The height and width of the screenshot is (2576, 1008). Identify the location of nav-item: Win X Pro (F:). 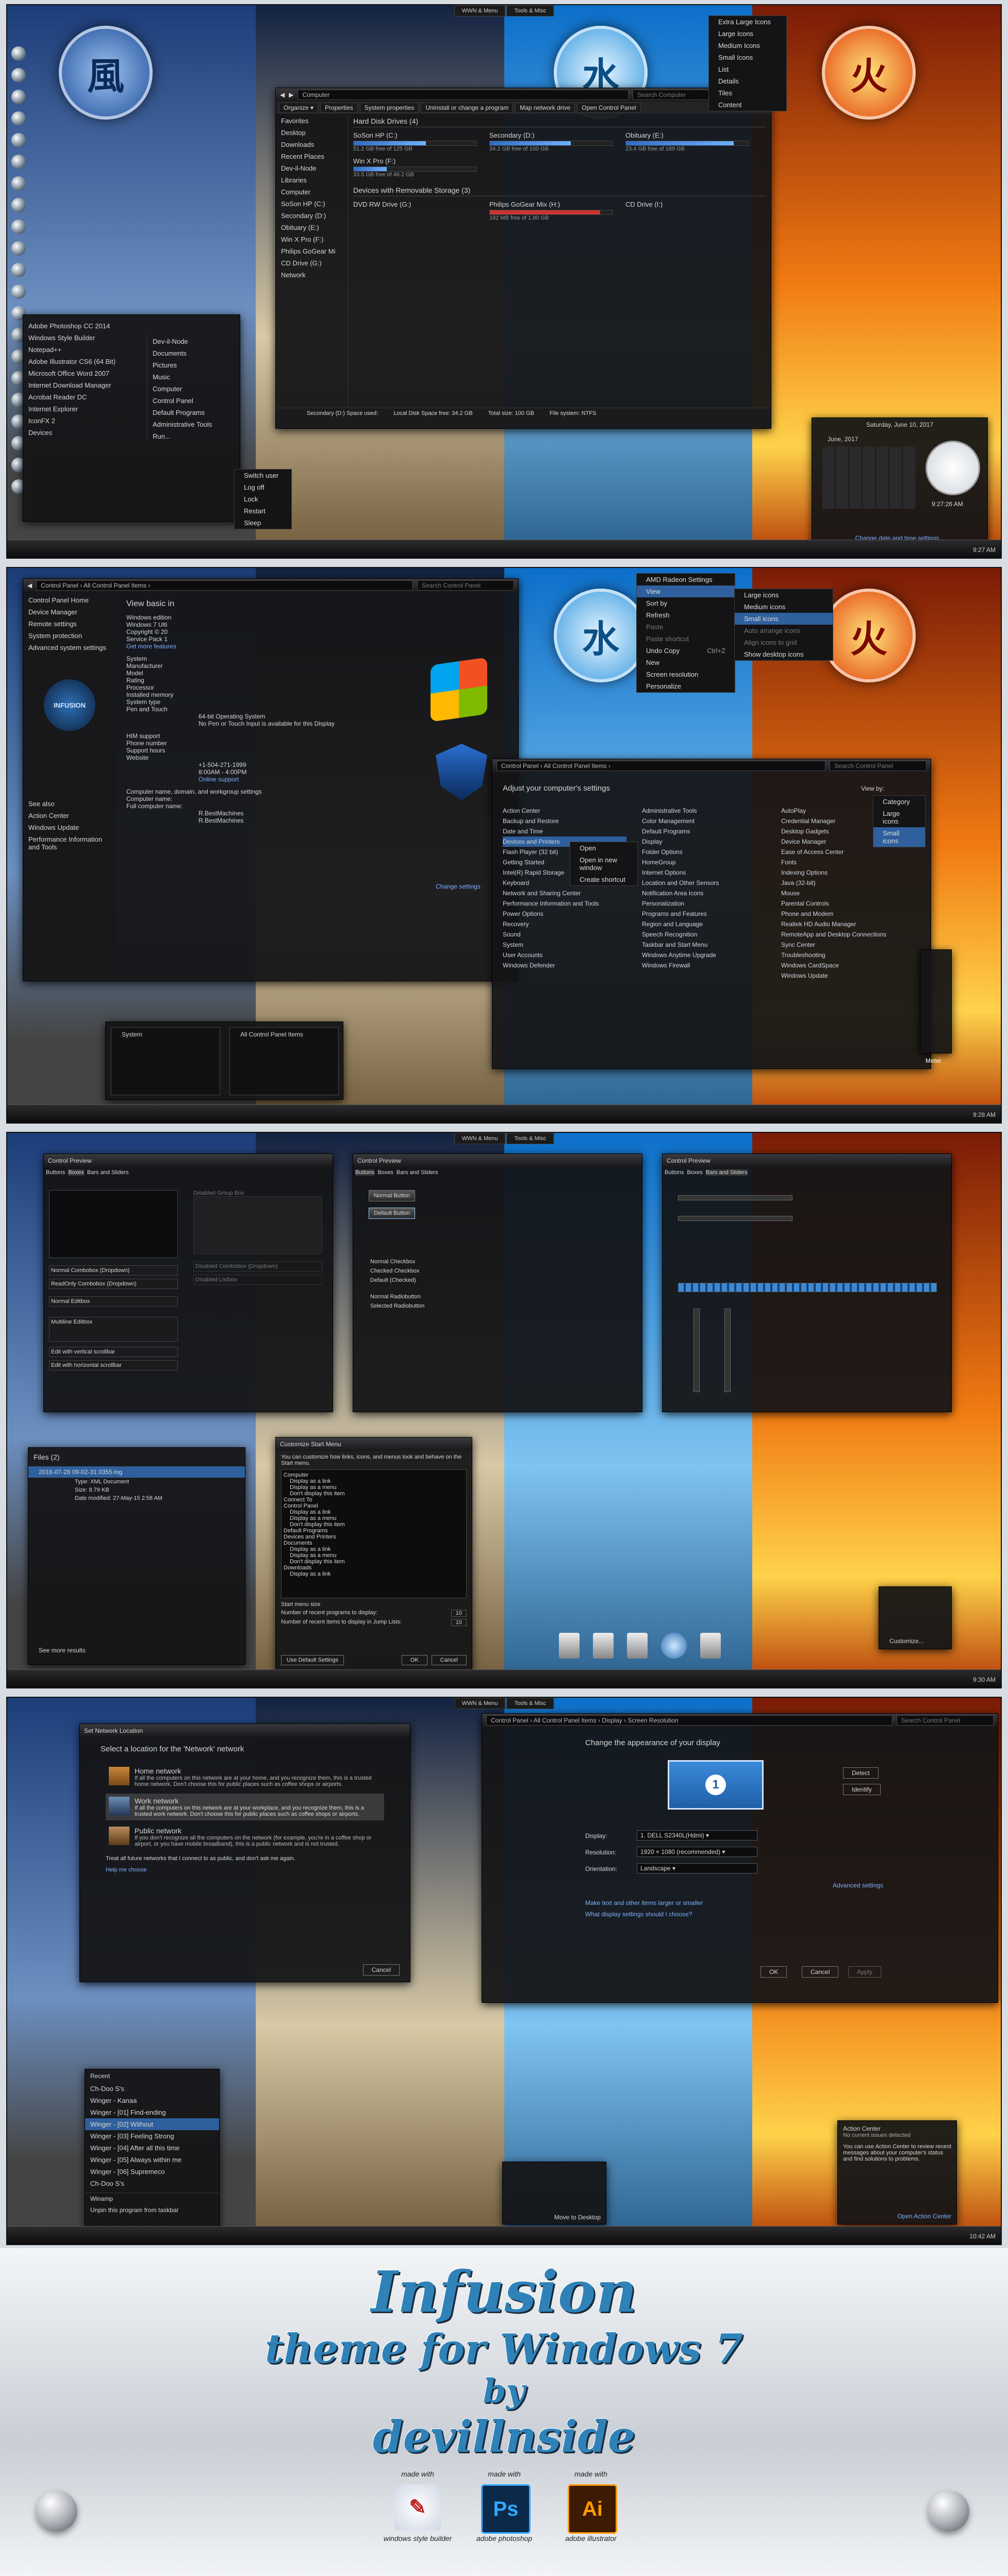
(312, 239).